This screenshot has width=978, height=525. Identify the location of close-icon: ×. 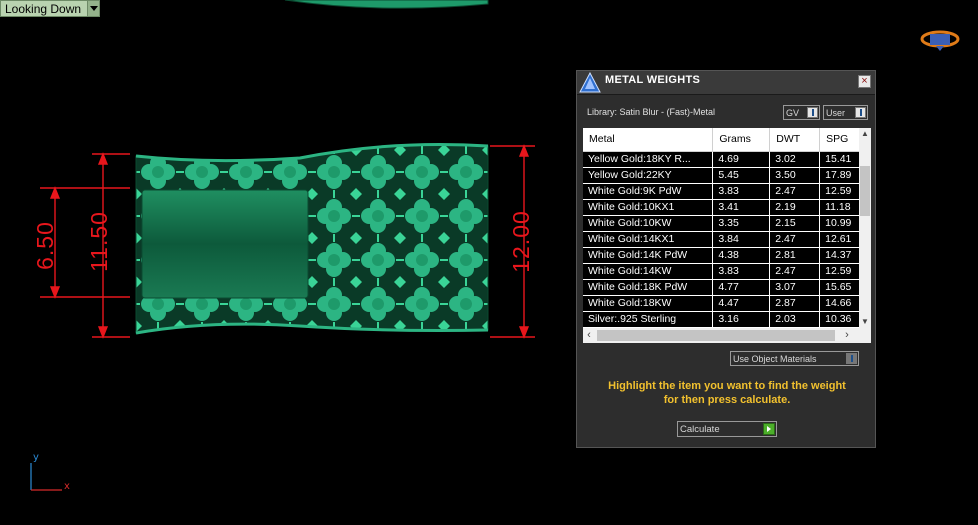
(864, 81).